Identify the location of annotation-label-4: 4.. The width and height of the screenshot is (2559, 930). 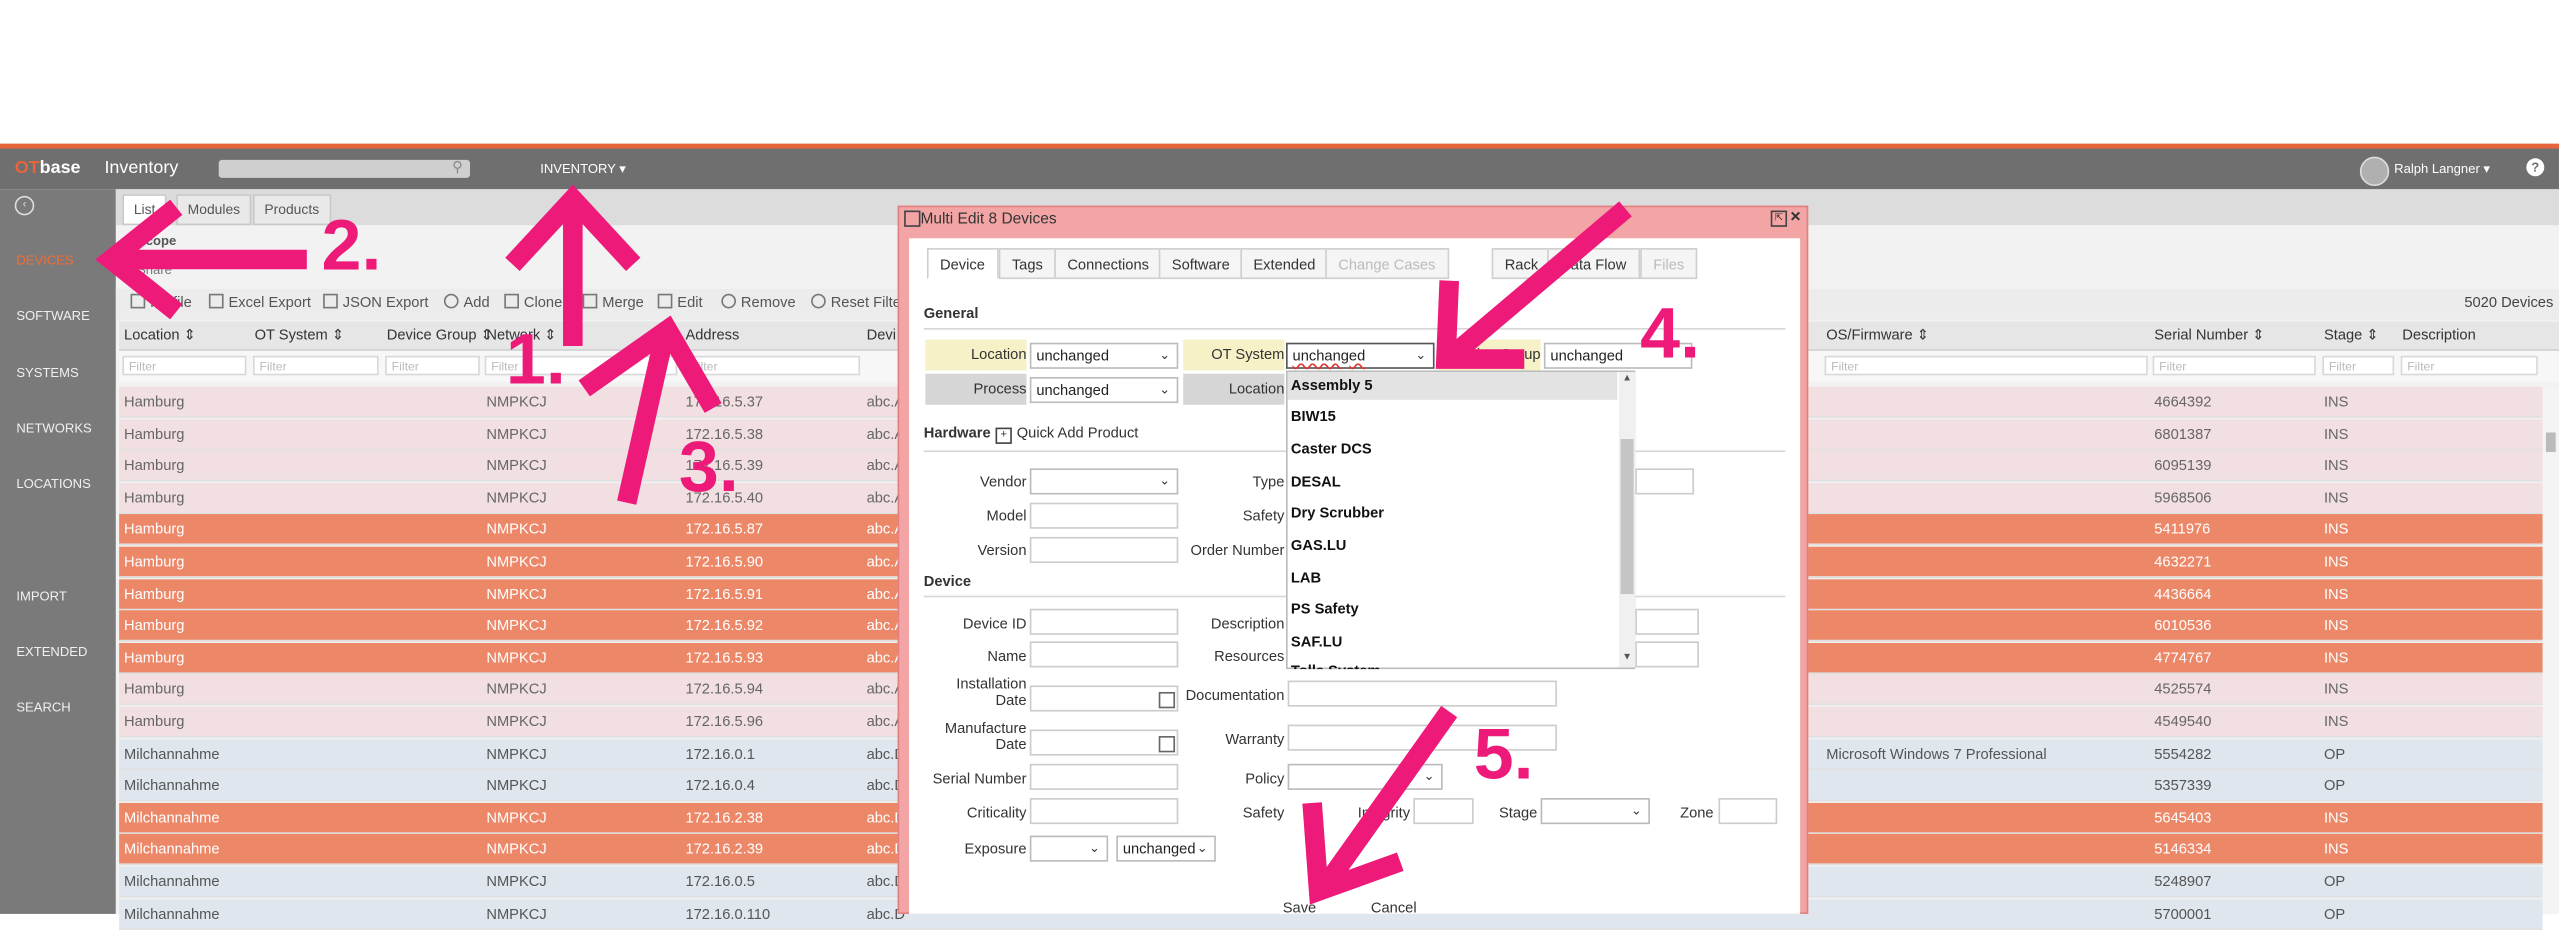
(1670, 333).